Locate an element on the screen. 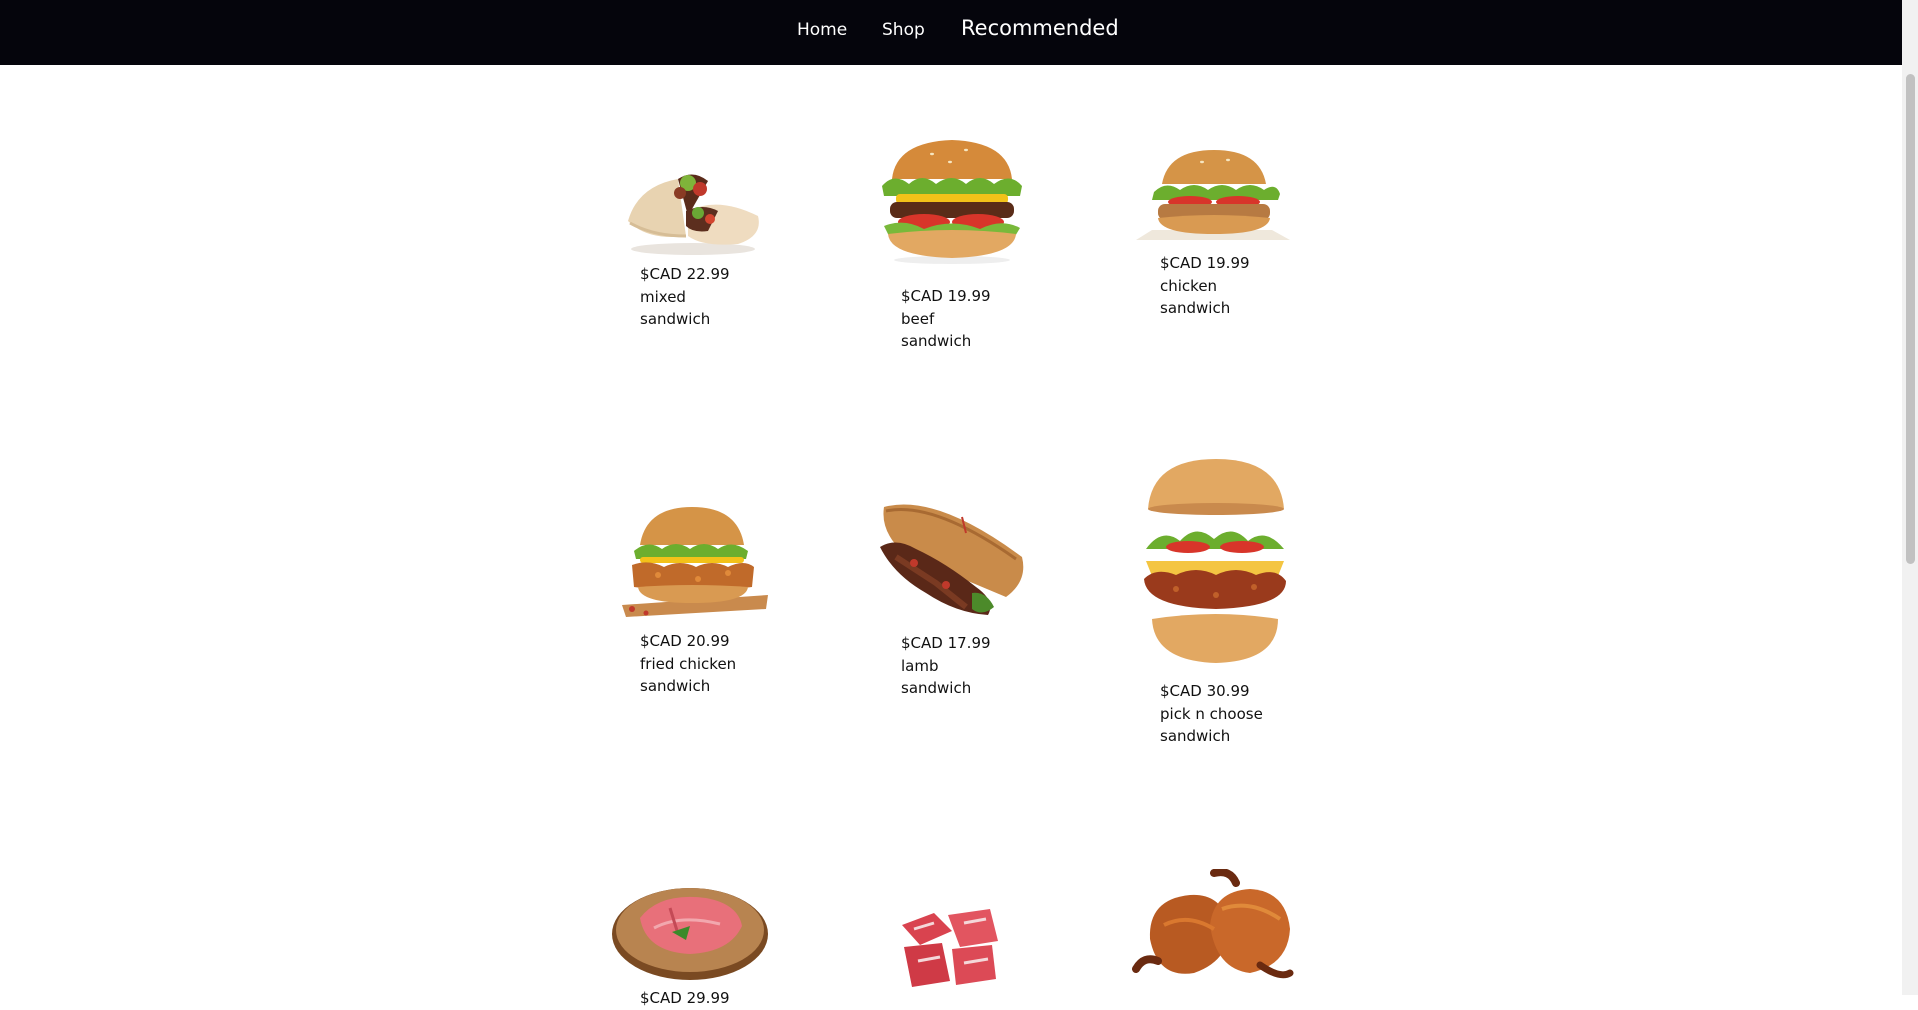 The image size is (1918, 1010). product-name: fried chicken is located at coordinates (688, 663).